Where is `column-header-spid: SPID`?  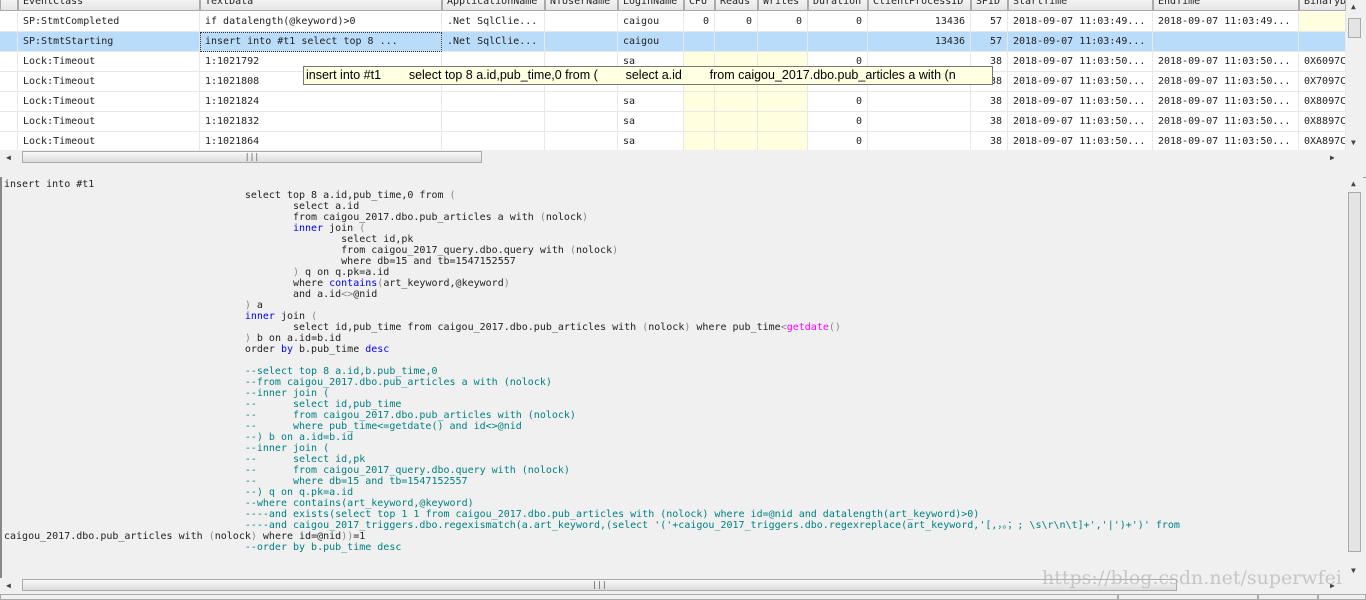 column-header-spid: SPID is located at coordinates (989, 5).